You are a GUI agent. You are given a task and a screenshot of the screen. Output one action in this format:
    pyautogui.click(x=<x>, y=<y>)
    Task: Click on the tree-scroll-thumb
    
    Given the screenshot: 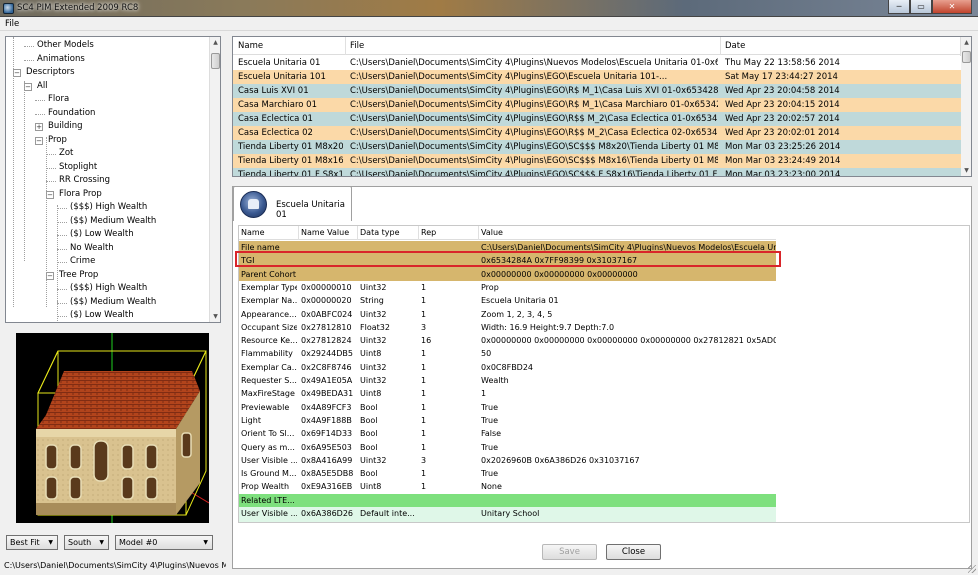 What is the action you would take?
    pyautogui.click(x=215, y=61)
    